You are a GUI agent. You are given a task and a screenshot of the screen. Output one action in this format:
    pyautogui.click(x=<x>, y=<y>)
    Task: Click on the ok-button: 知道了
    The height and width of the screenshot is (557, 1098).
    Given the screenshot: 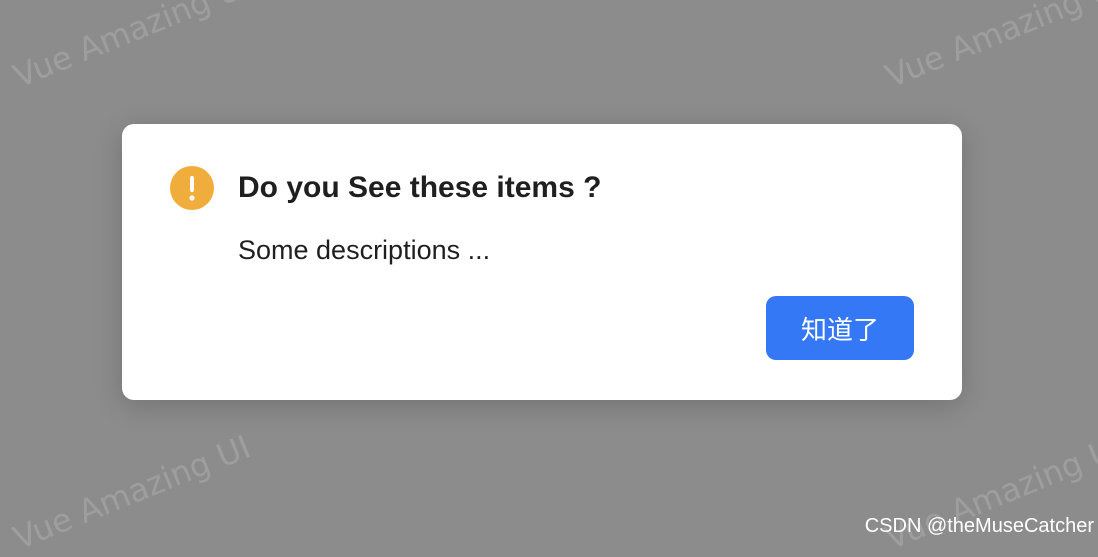 What is the action you would take?
    pyautogui.click(x=840, y=328)
    